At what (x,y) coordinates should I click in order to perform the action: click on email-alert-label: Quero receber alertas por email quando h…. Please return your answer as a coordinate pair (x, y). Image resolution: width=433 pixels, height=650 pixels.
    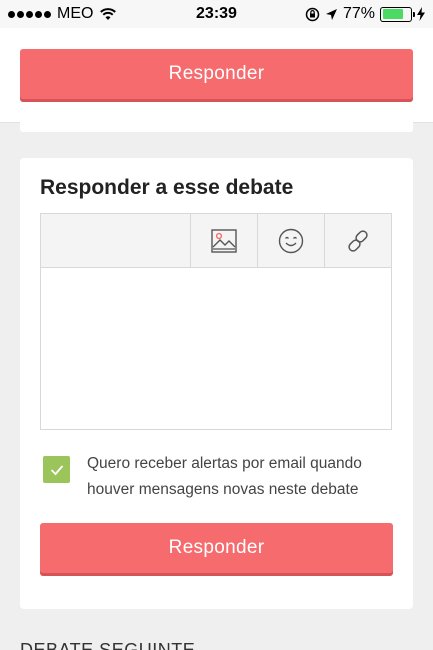
    Looking at the image, I should click on (224, 476).